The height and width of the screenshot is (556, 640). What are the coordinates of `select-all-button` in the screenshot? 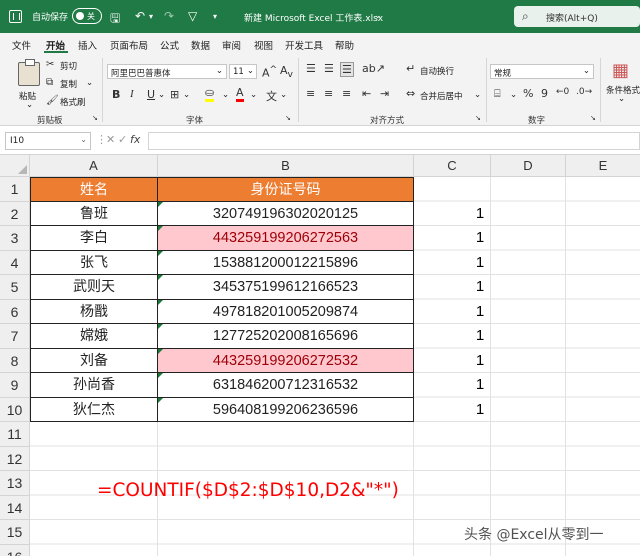 It's located at (15, 166).